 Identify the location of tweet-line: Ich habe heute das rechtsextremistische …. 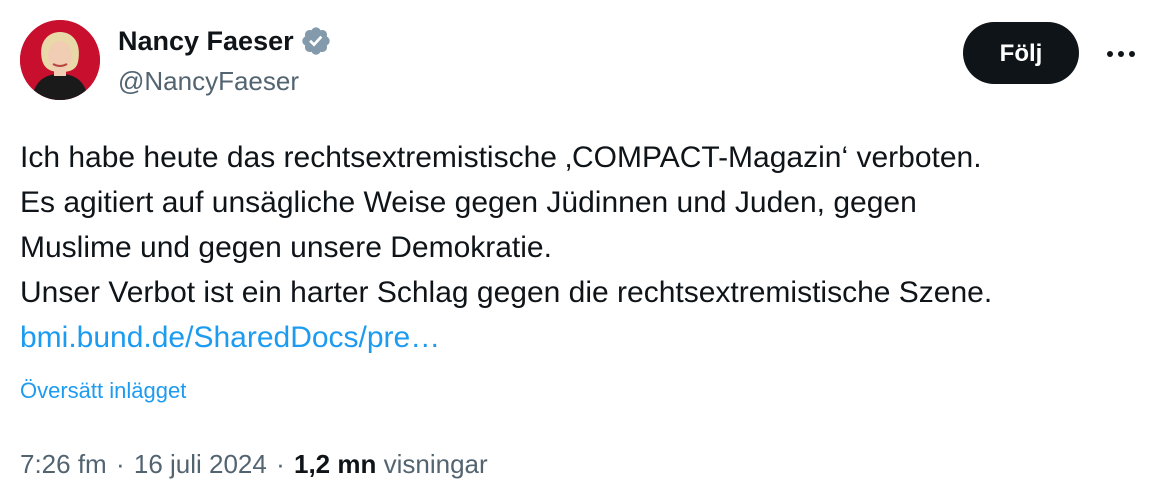
(501, 157).